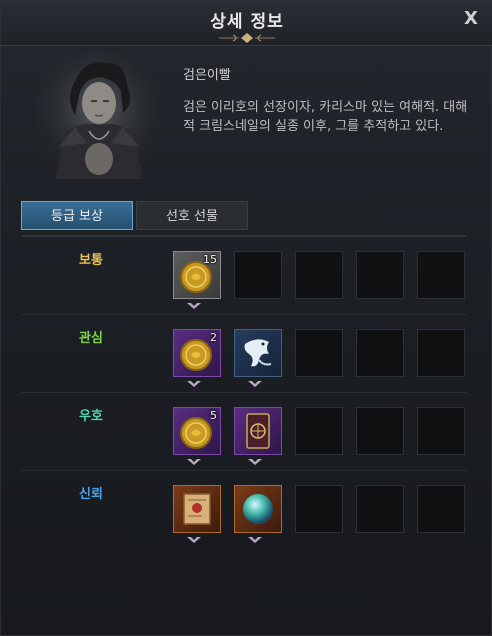 This screenshot has width=492, height=636. What do you see at coordinates (91, 416) in the screenshot?
I see `tier-label: 우호` at bounding box center [91, 416].